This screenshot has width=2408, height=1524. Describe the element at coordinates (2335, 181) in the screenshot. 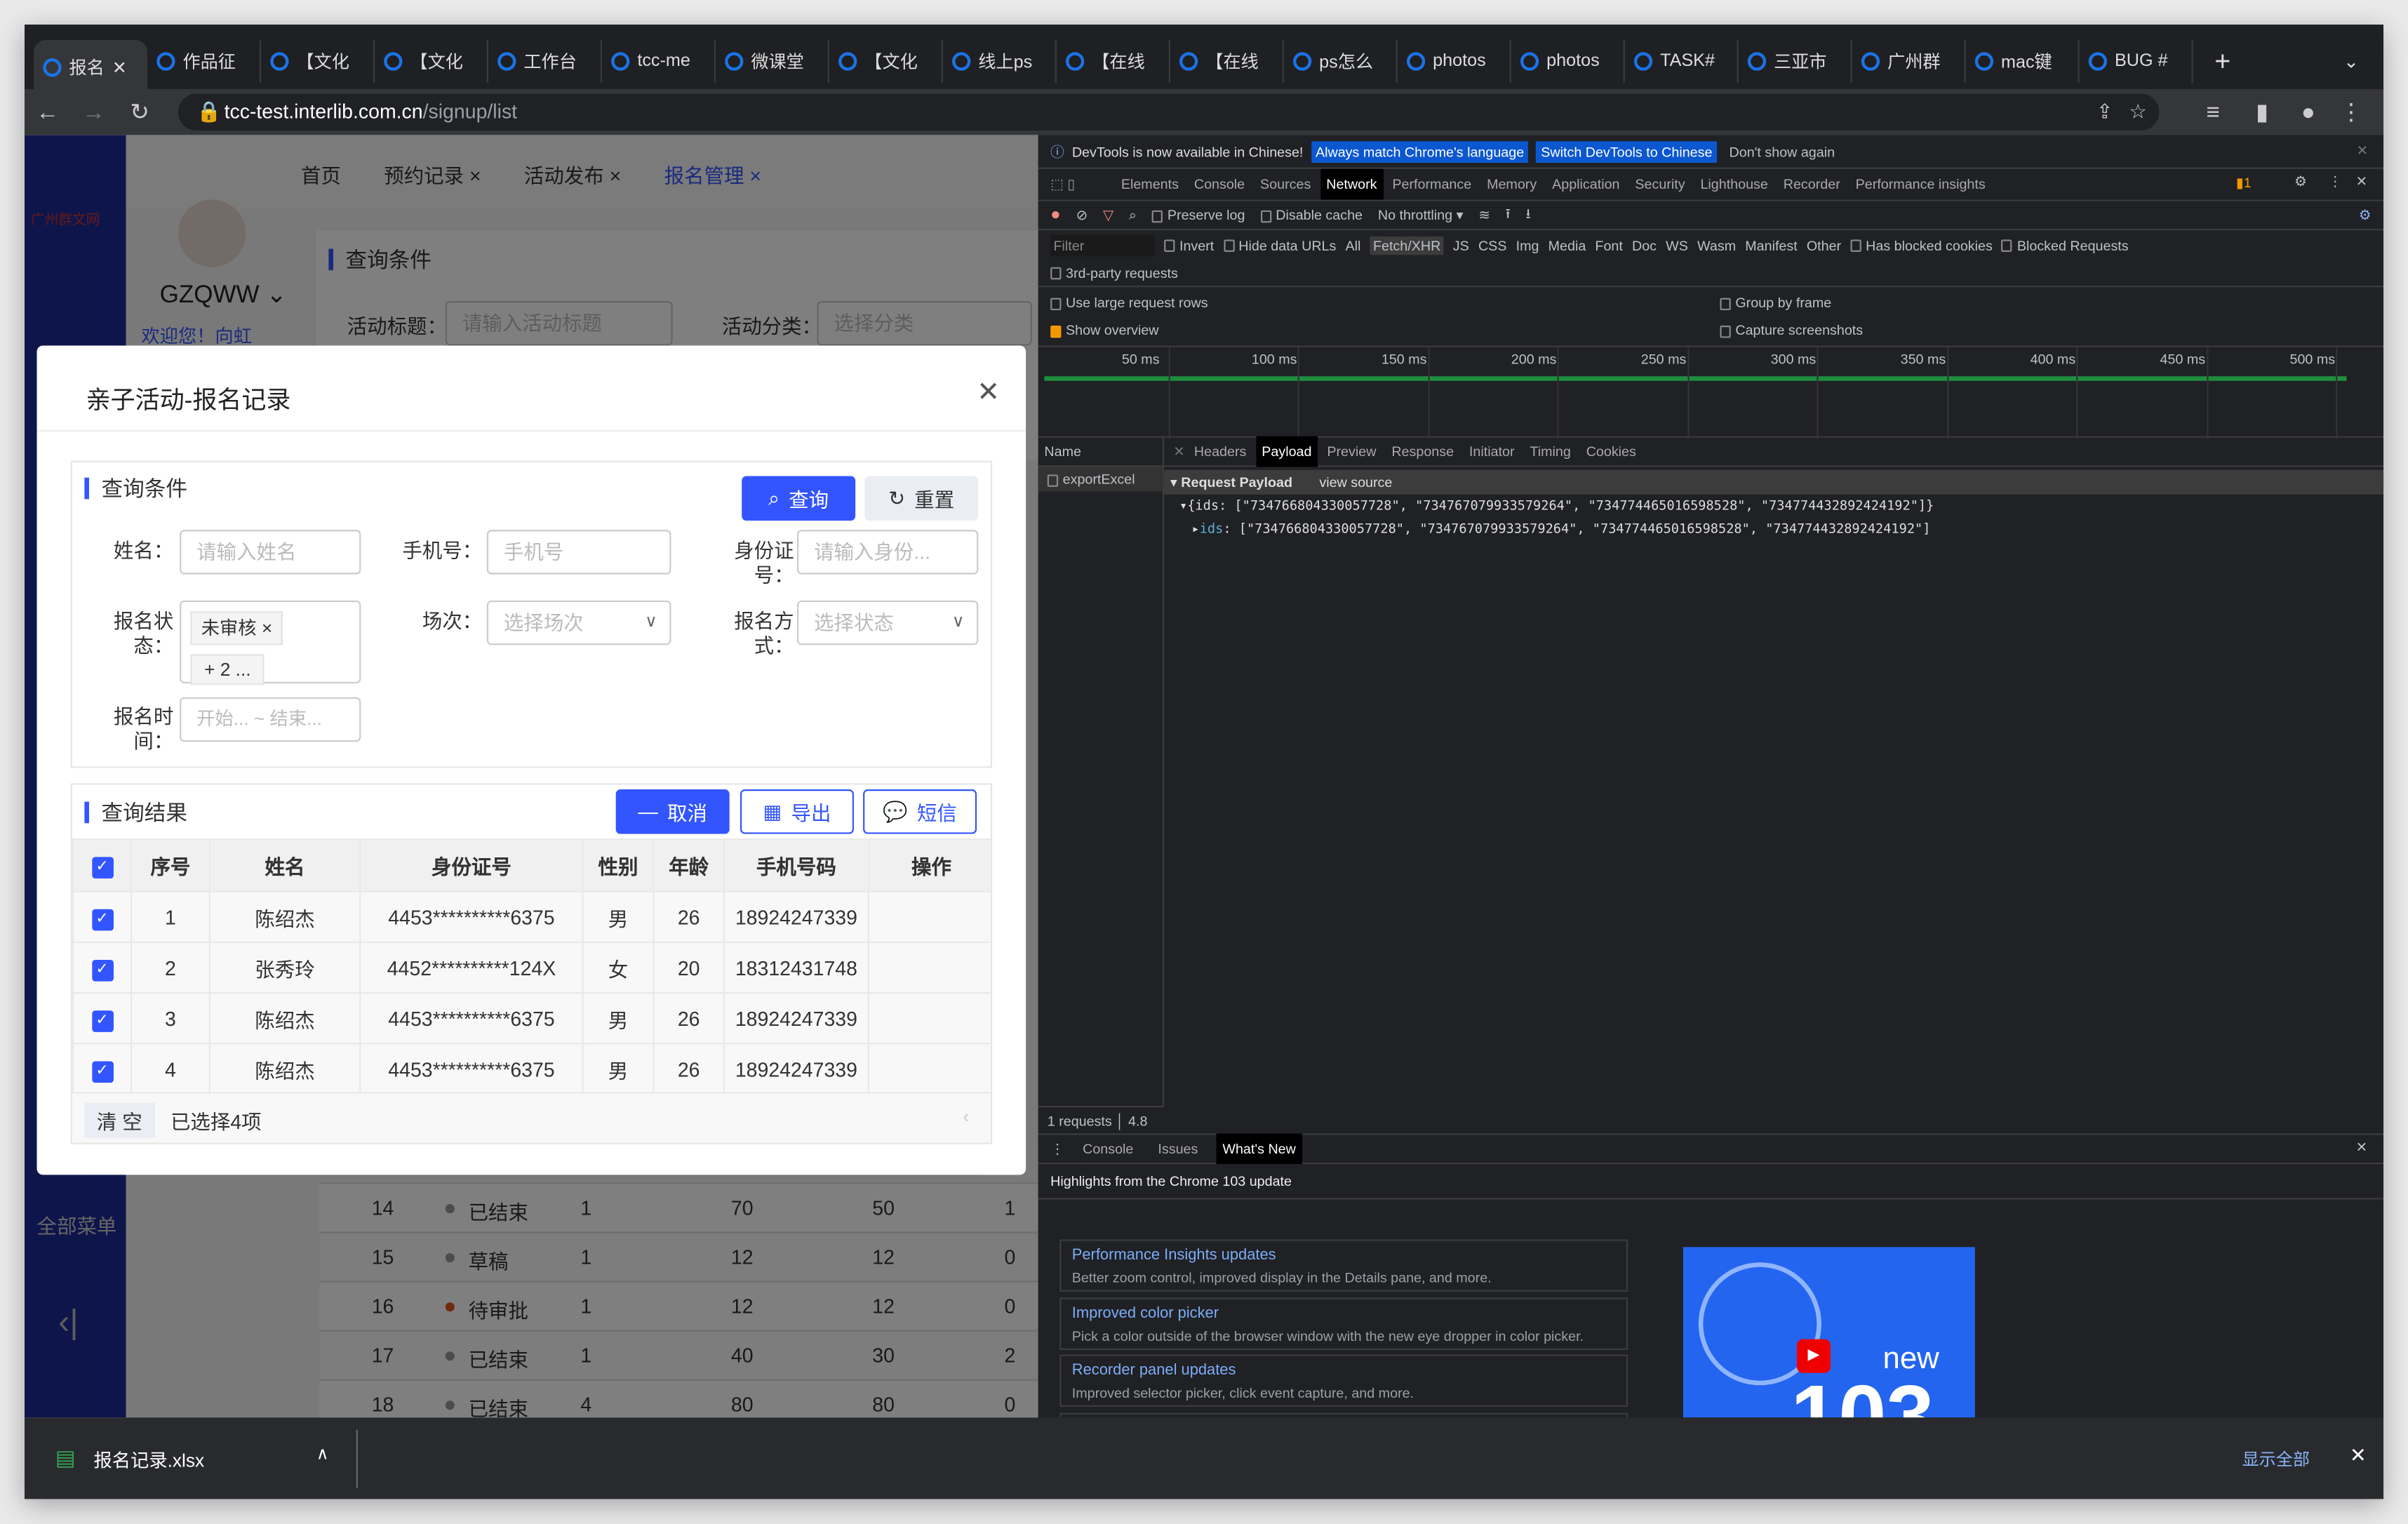

I see `more-icon: ⋮` at that location.